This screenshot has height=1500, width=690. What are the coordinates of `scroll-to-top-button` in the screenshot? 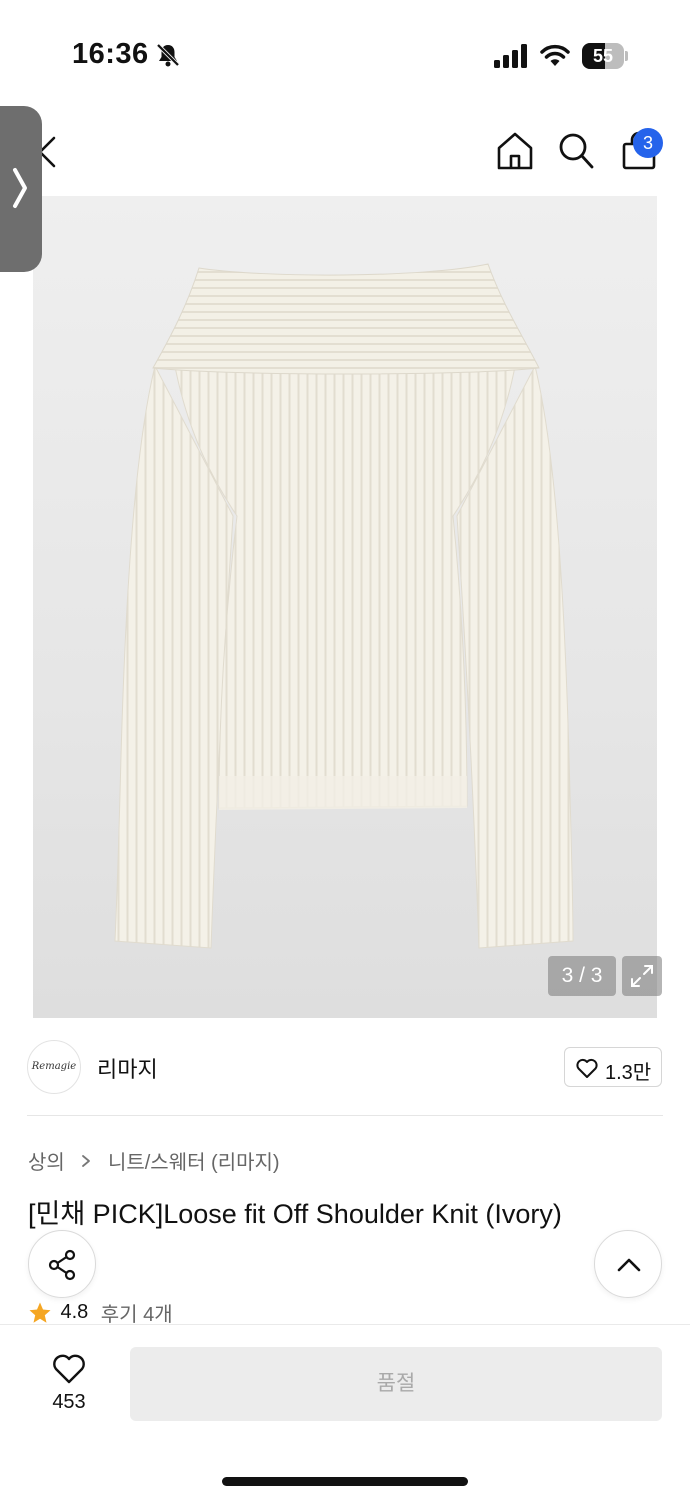 It's located at (628, 1264).